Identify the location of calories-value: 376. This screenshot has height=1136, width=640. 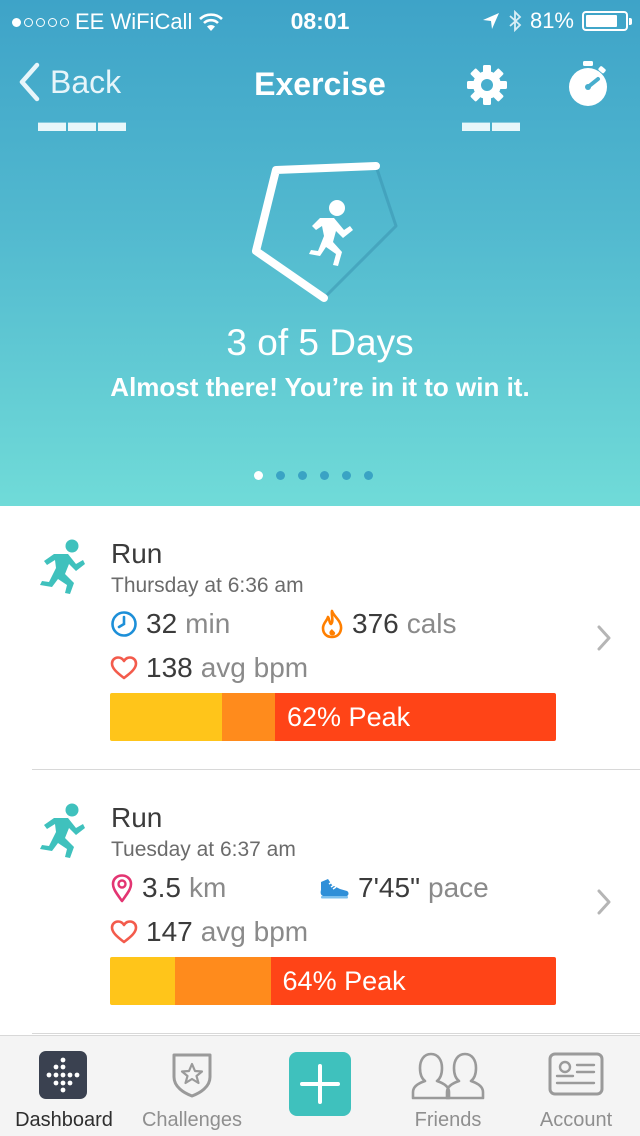
(375, 623).